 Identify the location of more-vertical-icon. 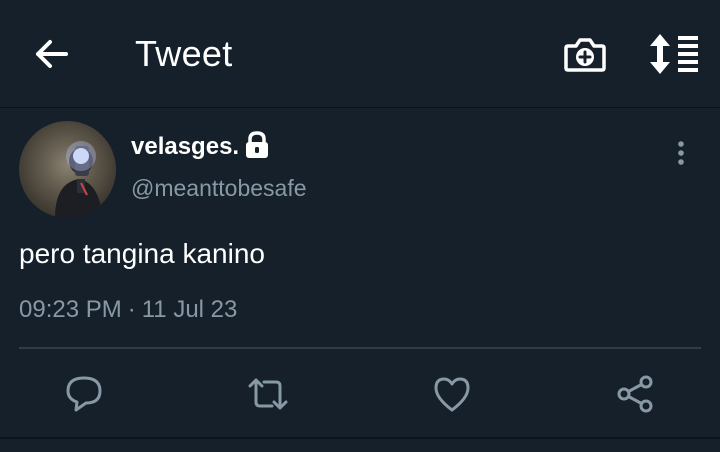
(681, 153).